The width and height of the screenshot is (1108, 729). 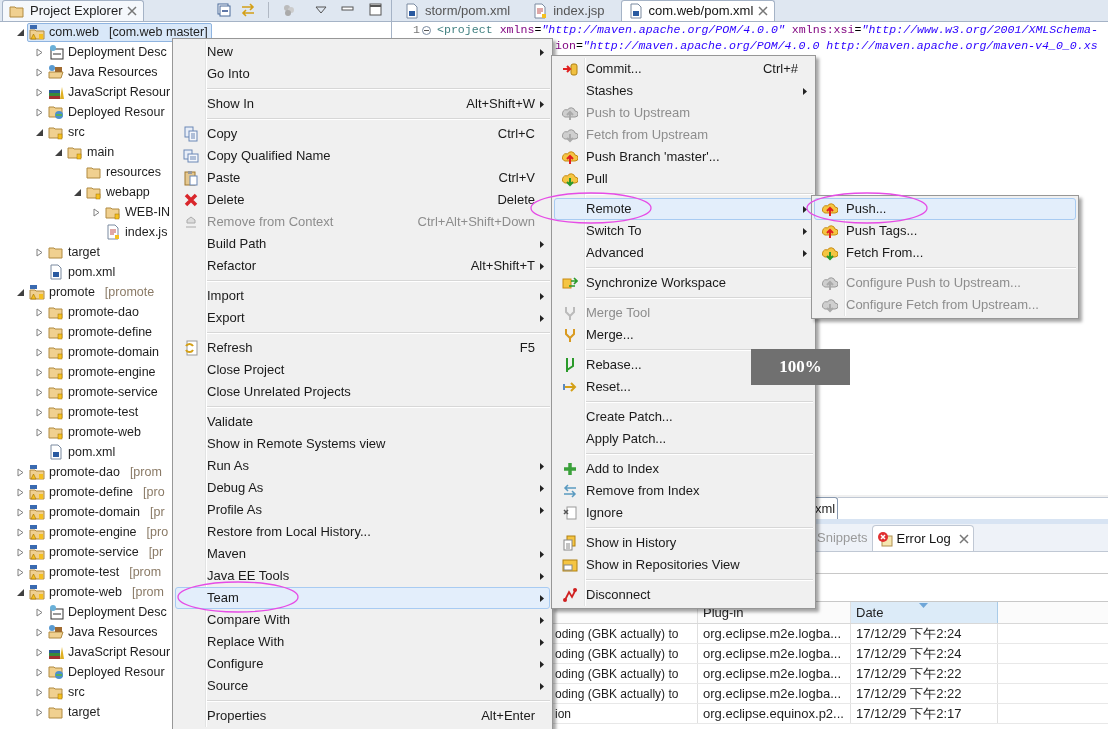 I want to click on tree-item: WEB-IN, so click(x=139, y=212).